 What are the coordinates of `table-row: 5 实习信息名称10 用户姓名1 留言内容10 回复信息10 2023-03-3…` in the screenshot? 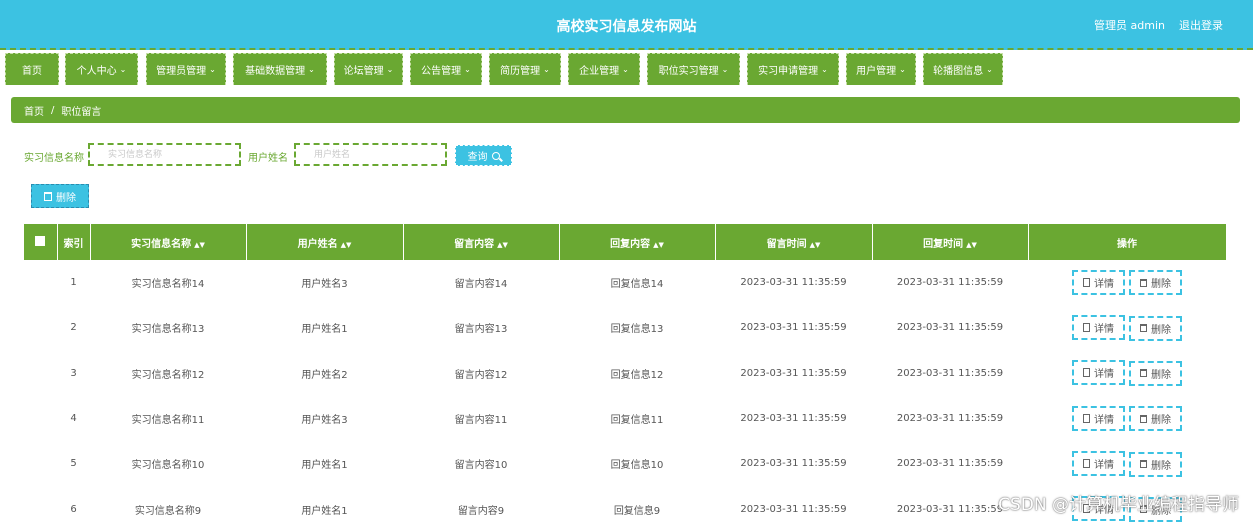 It's located at (625, 463).